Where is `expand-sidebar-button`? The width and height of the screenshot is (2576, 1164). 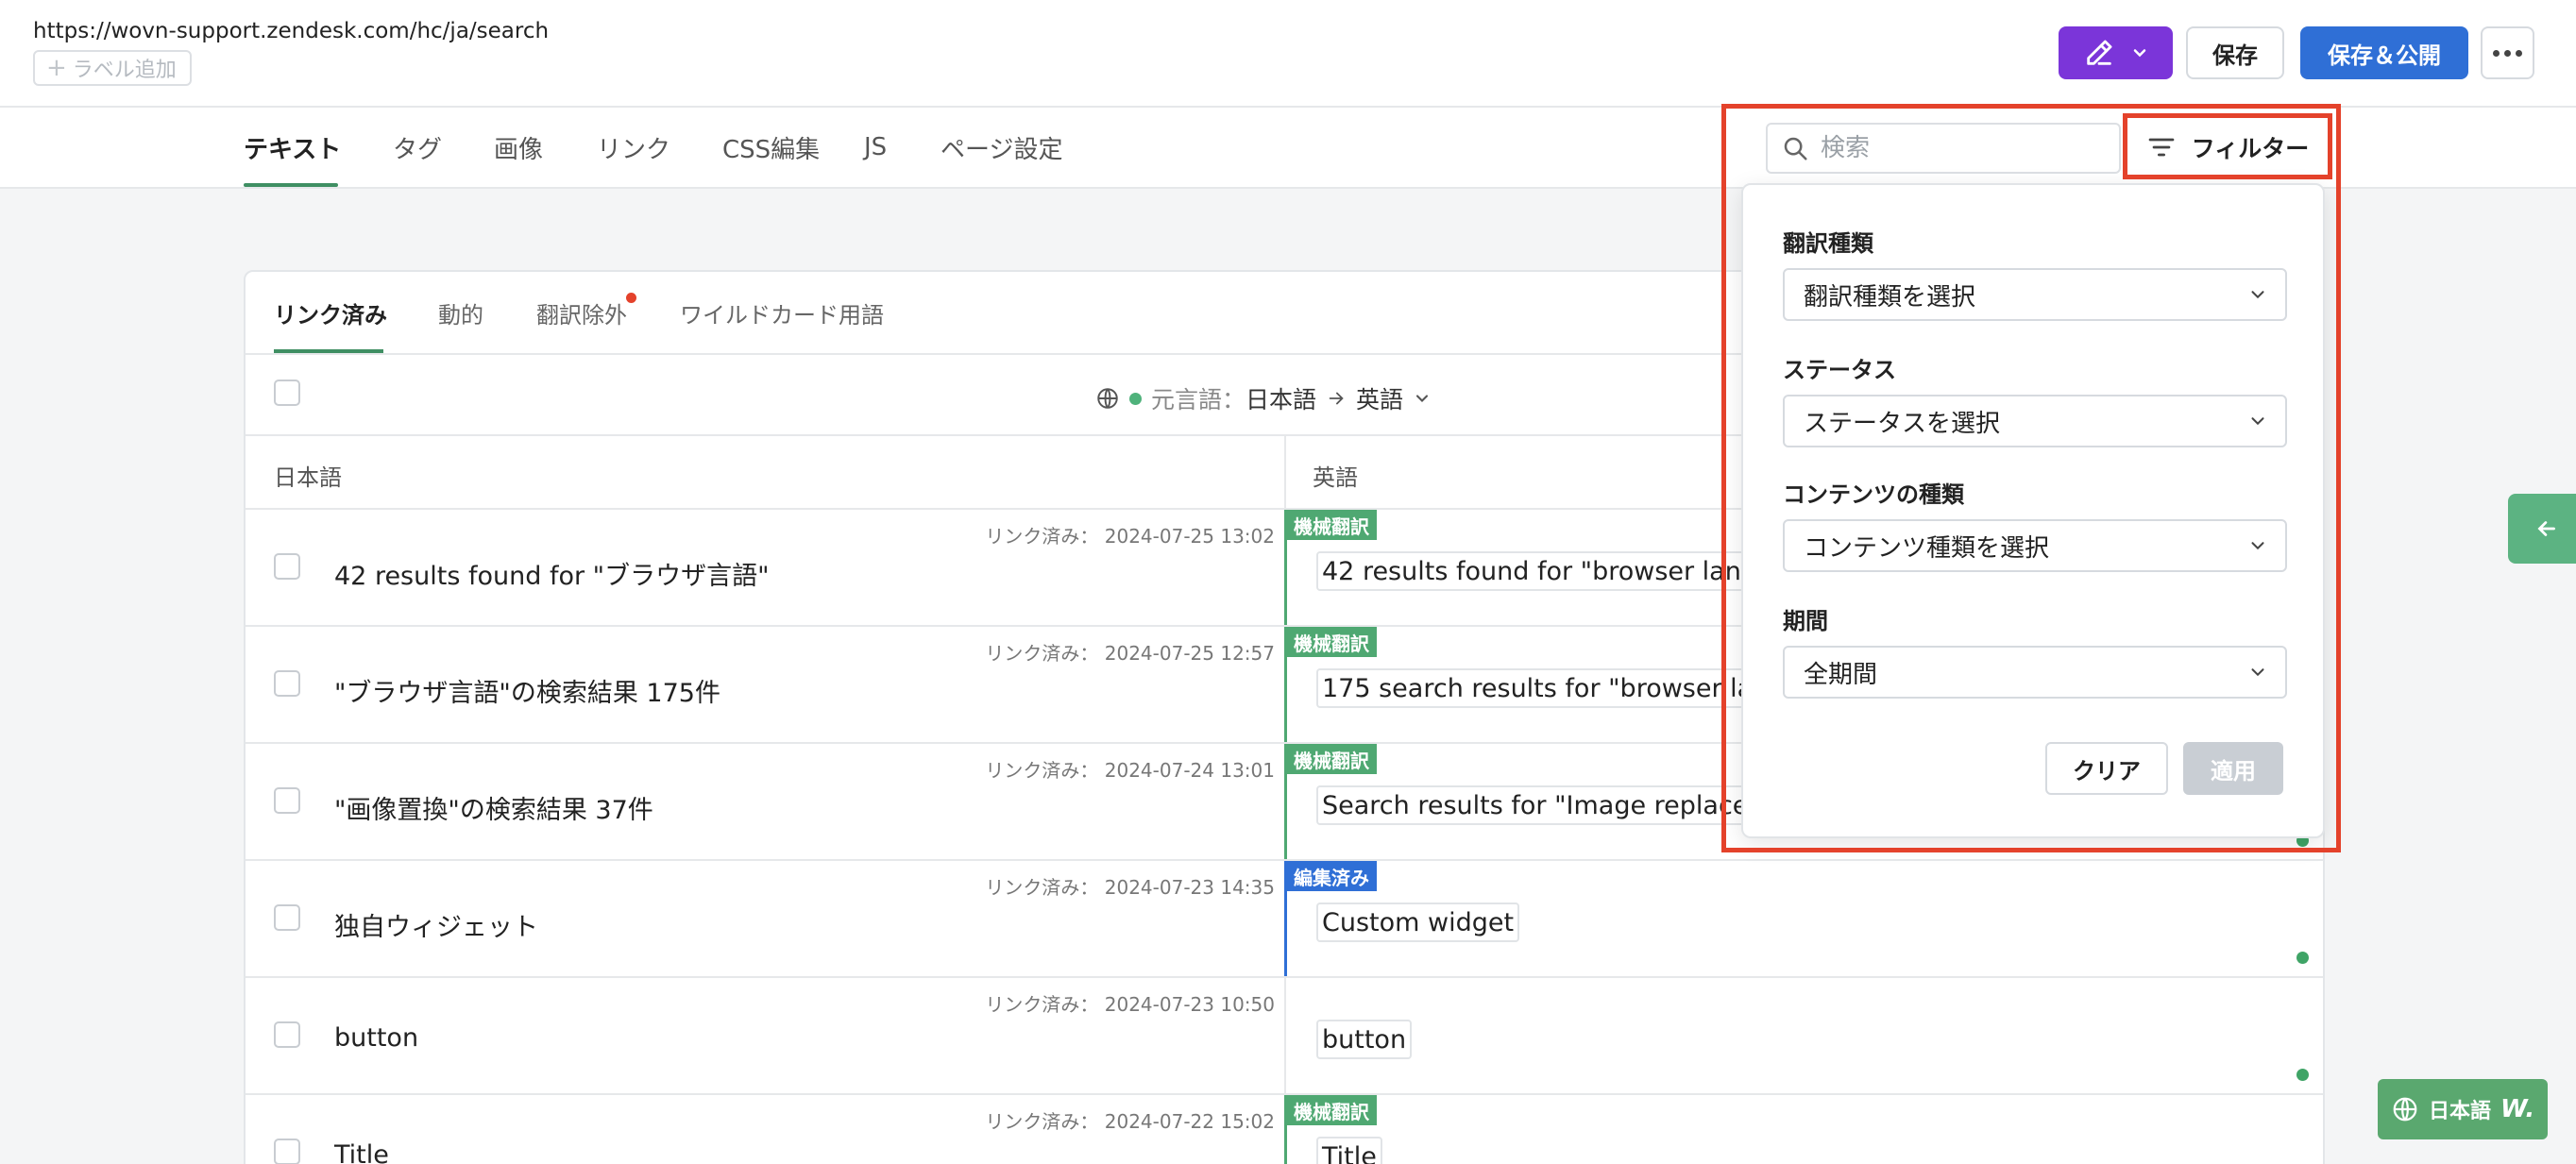 expand-sidebar-button is located at coordinates (2542, 529).